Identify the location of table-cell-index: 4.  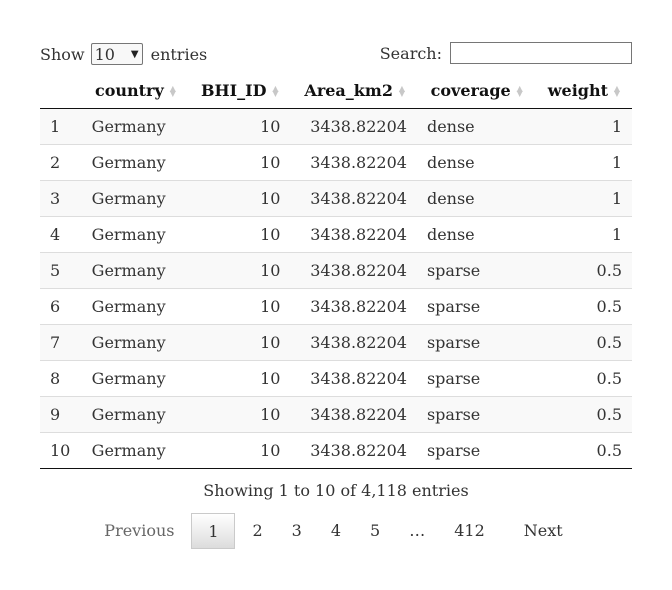
(61, 234).